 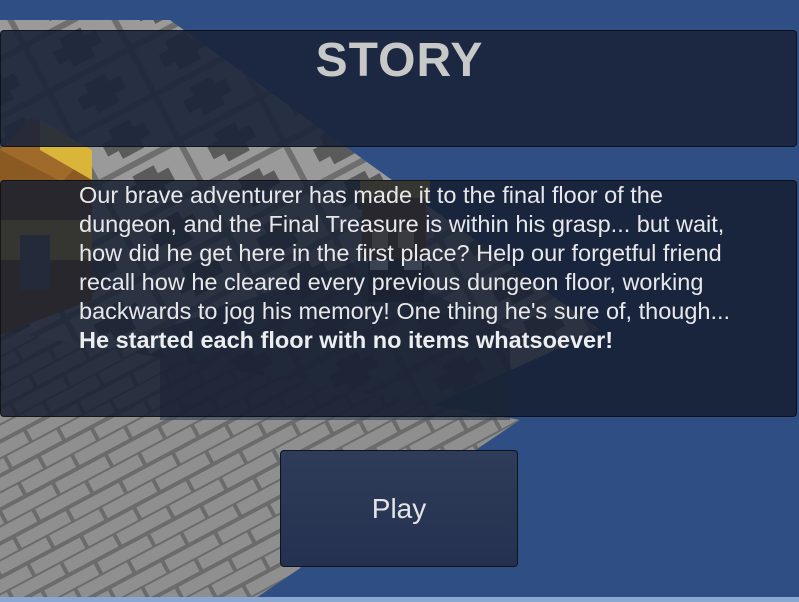 What do you see at coordinates (399, 599) in the screenshot?
I see `bottom-edge-bar` at bounding box center [399, 599].